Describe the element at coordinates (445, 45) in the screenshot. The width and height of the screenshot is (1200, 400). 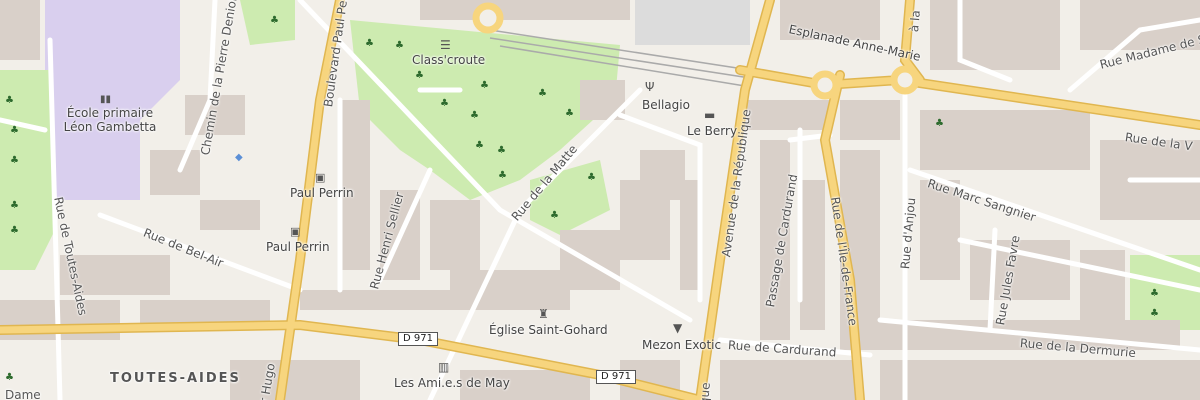
I see `fast-food-icon: ☰` at that location.